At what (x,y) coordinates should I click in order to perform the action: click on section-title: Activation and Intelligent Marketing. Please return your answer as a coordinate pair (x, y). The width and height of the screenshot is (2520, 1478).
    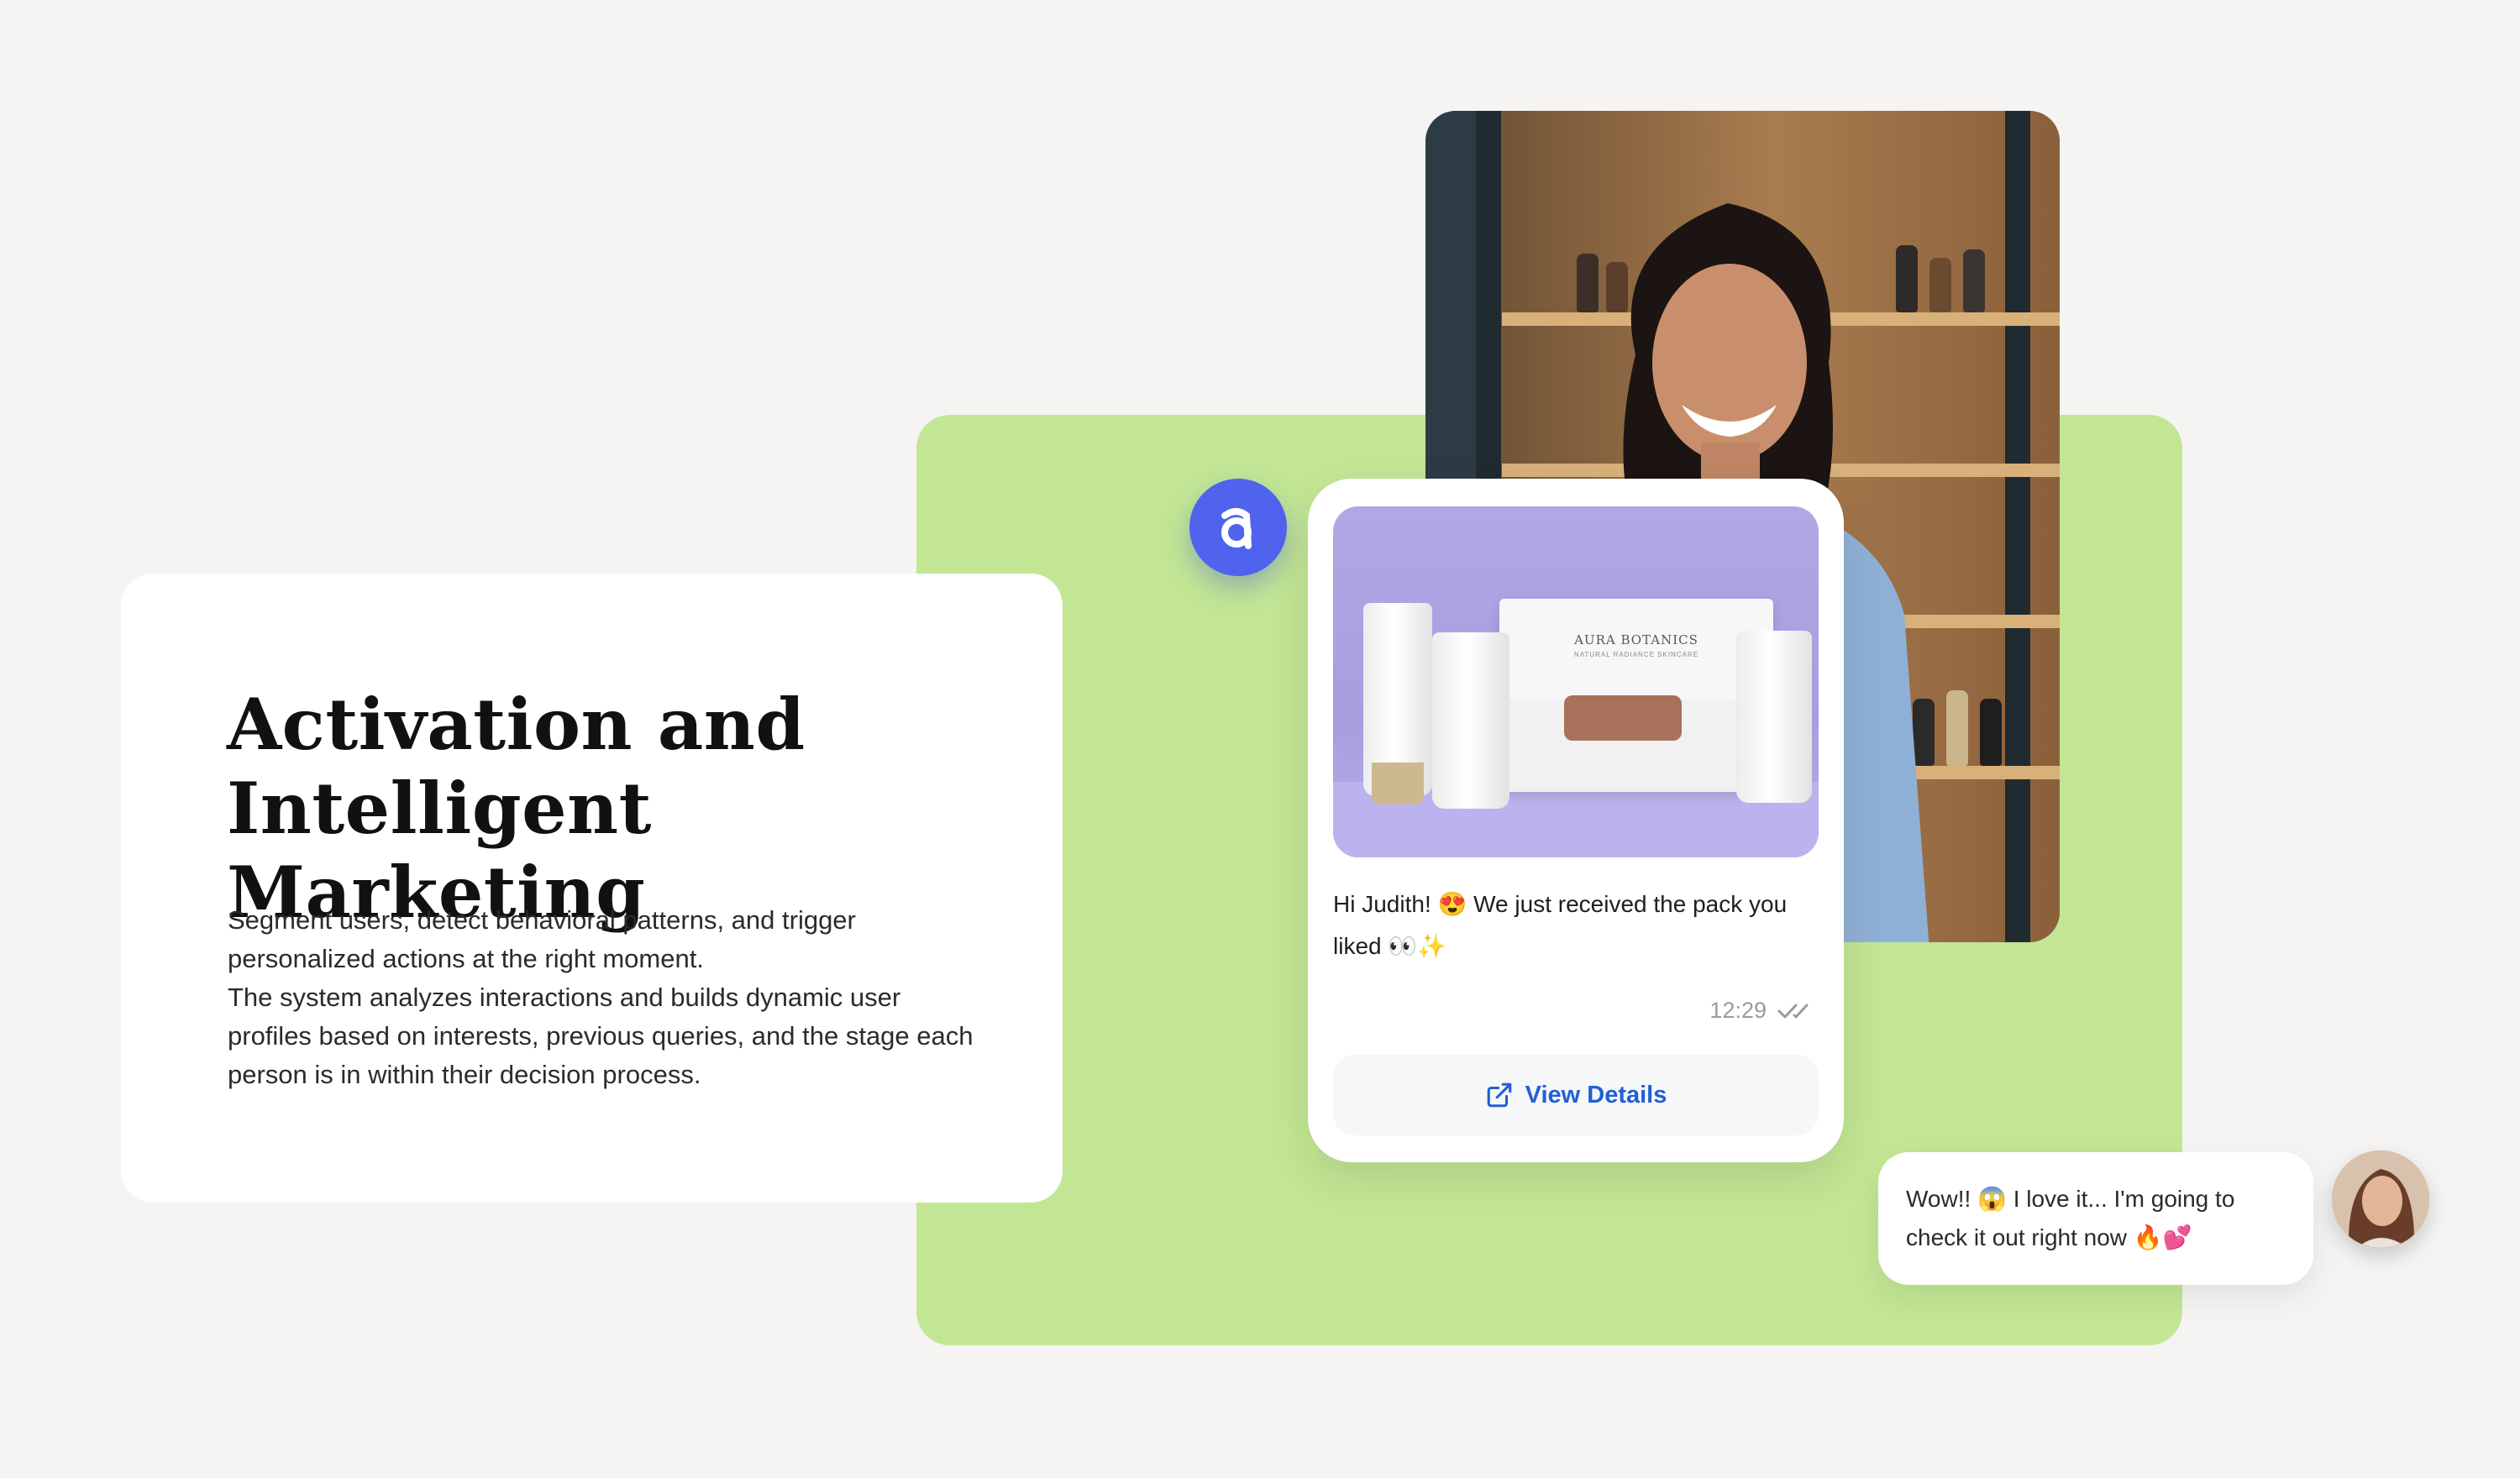
    Looking at the image, I should click on (605, 809).